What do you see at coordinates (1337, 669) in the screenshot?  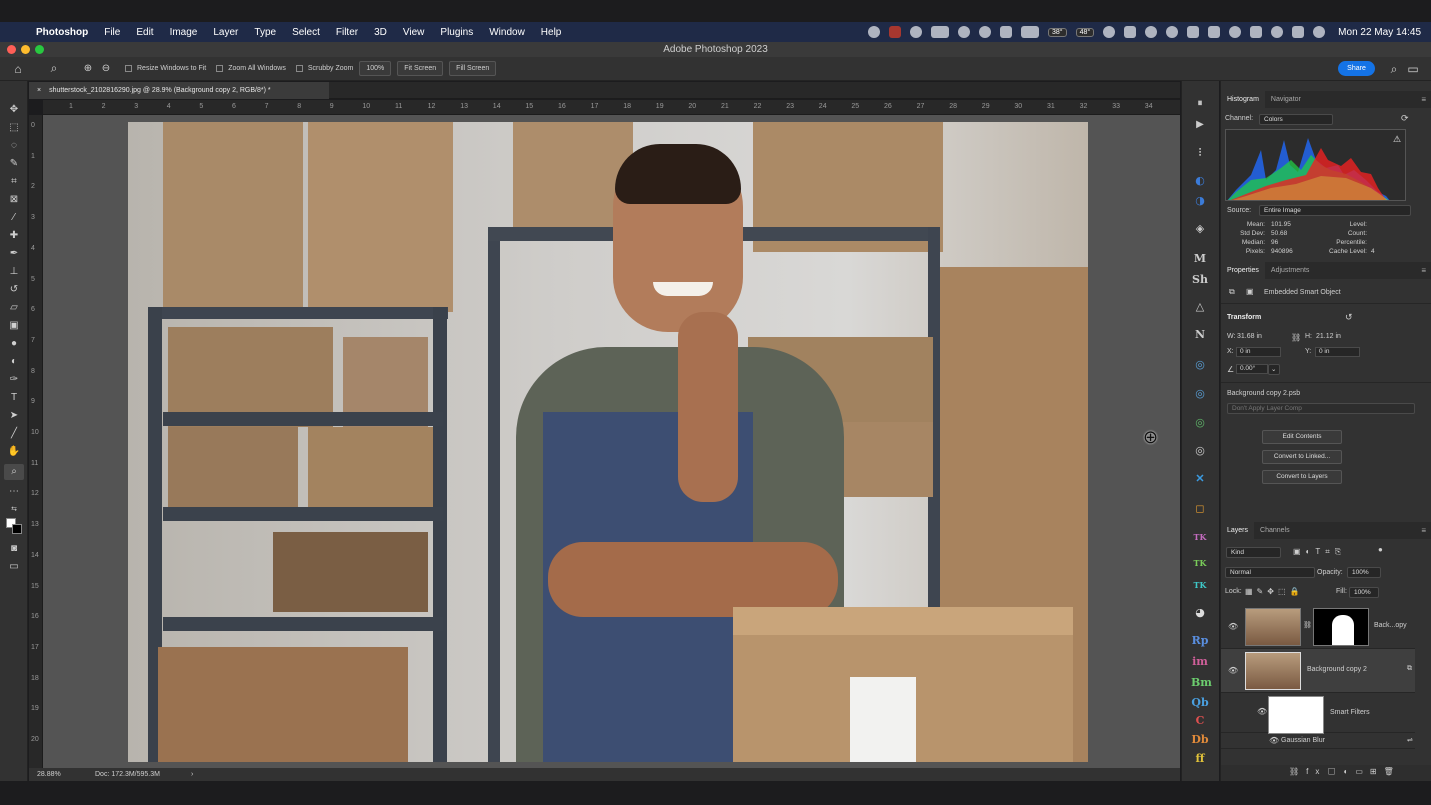 I see `layer-name: Background copy 2` at bounding box center [1337, 669].